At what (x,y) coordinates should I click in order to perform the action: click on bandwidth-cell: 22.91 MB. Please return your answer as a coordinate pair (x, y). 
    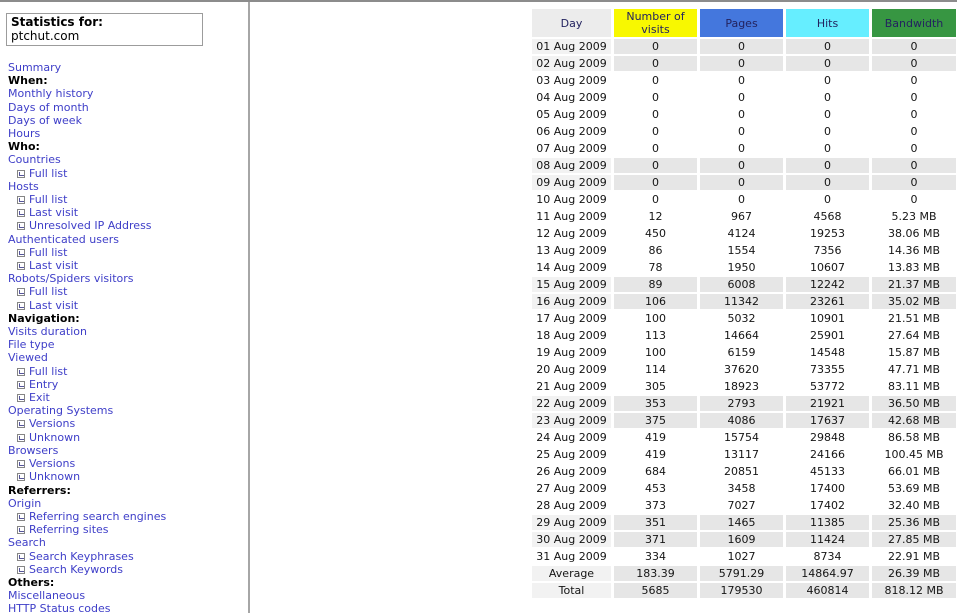
    Looking at the image, I should click on (914, 556).